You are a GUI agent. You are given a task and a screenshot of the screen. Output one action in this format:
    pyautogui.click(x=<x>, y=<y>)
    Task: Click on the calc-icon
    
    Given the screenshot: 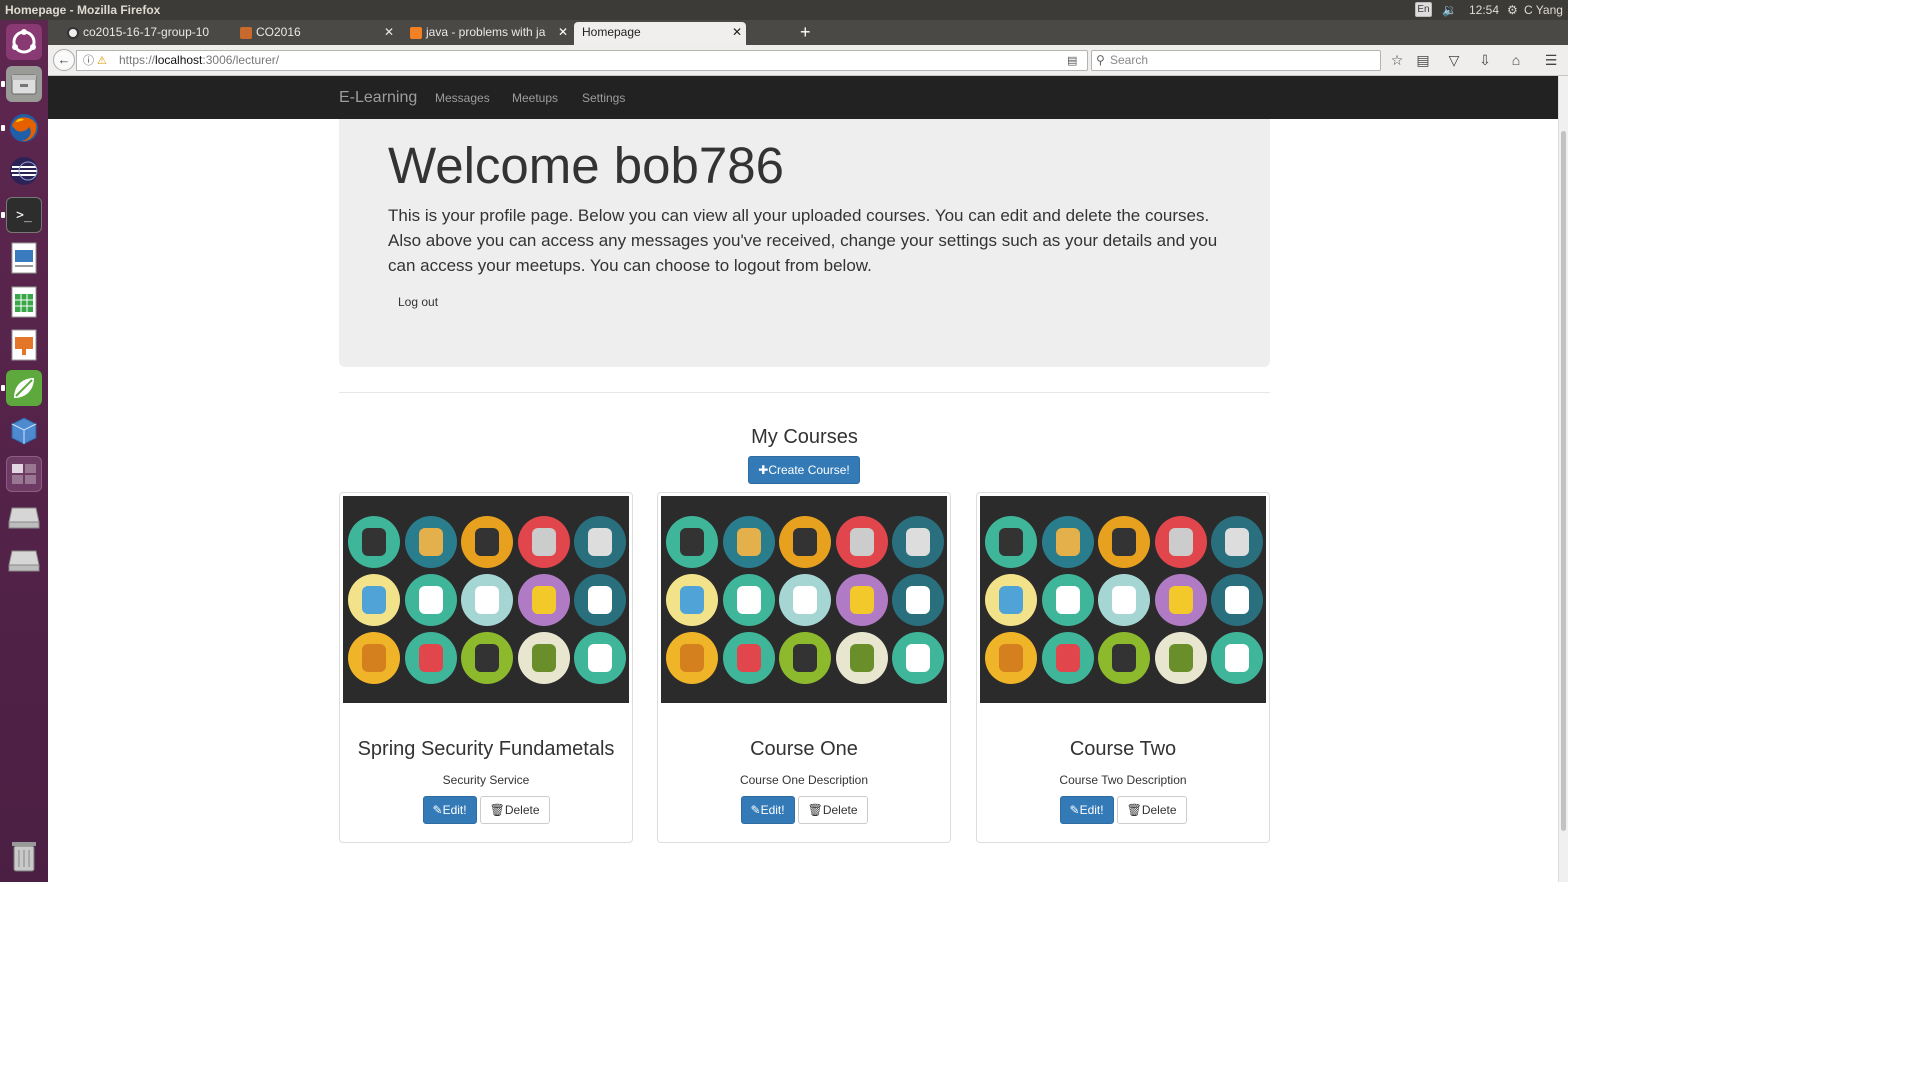 What is the action you would take?
    pyautogui.click(x=24, y=302)
    